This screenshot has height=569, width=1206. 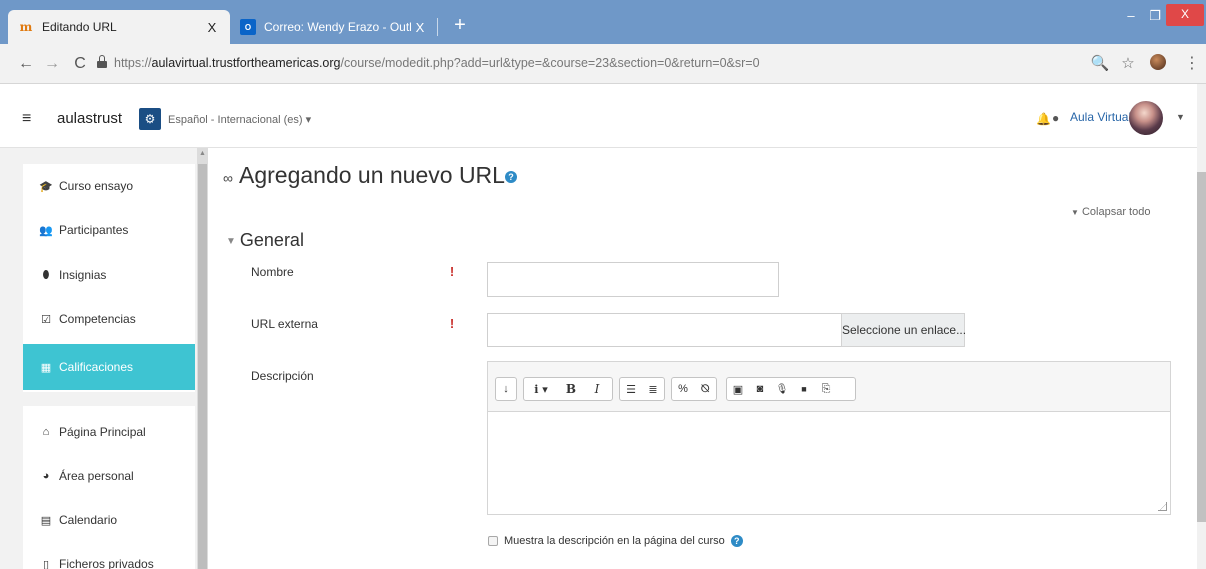 I want to click on nav-item-area-personal: ◕ Área personal, so click(x=109, y=476).